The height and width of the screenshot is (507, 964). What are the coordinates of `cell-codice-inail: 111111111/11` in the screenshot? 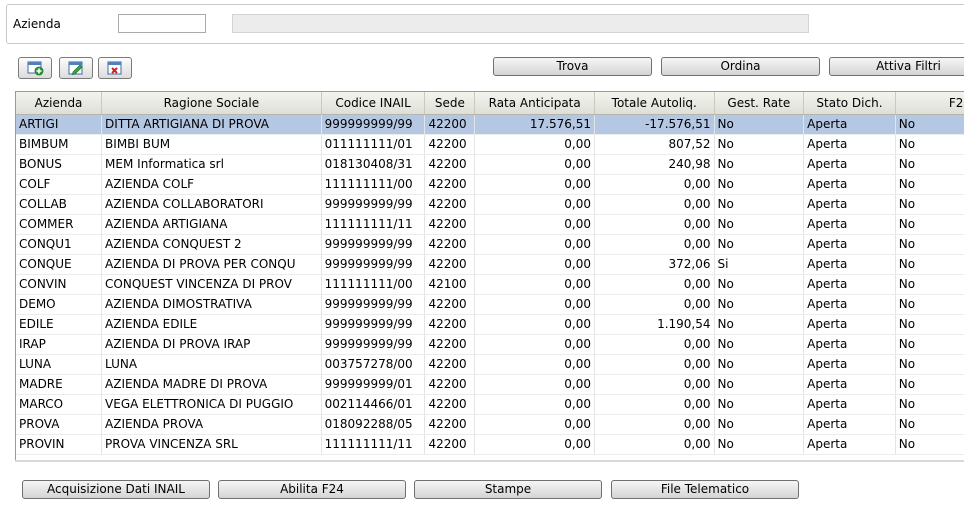 It's located at (373, 224).